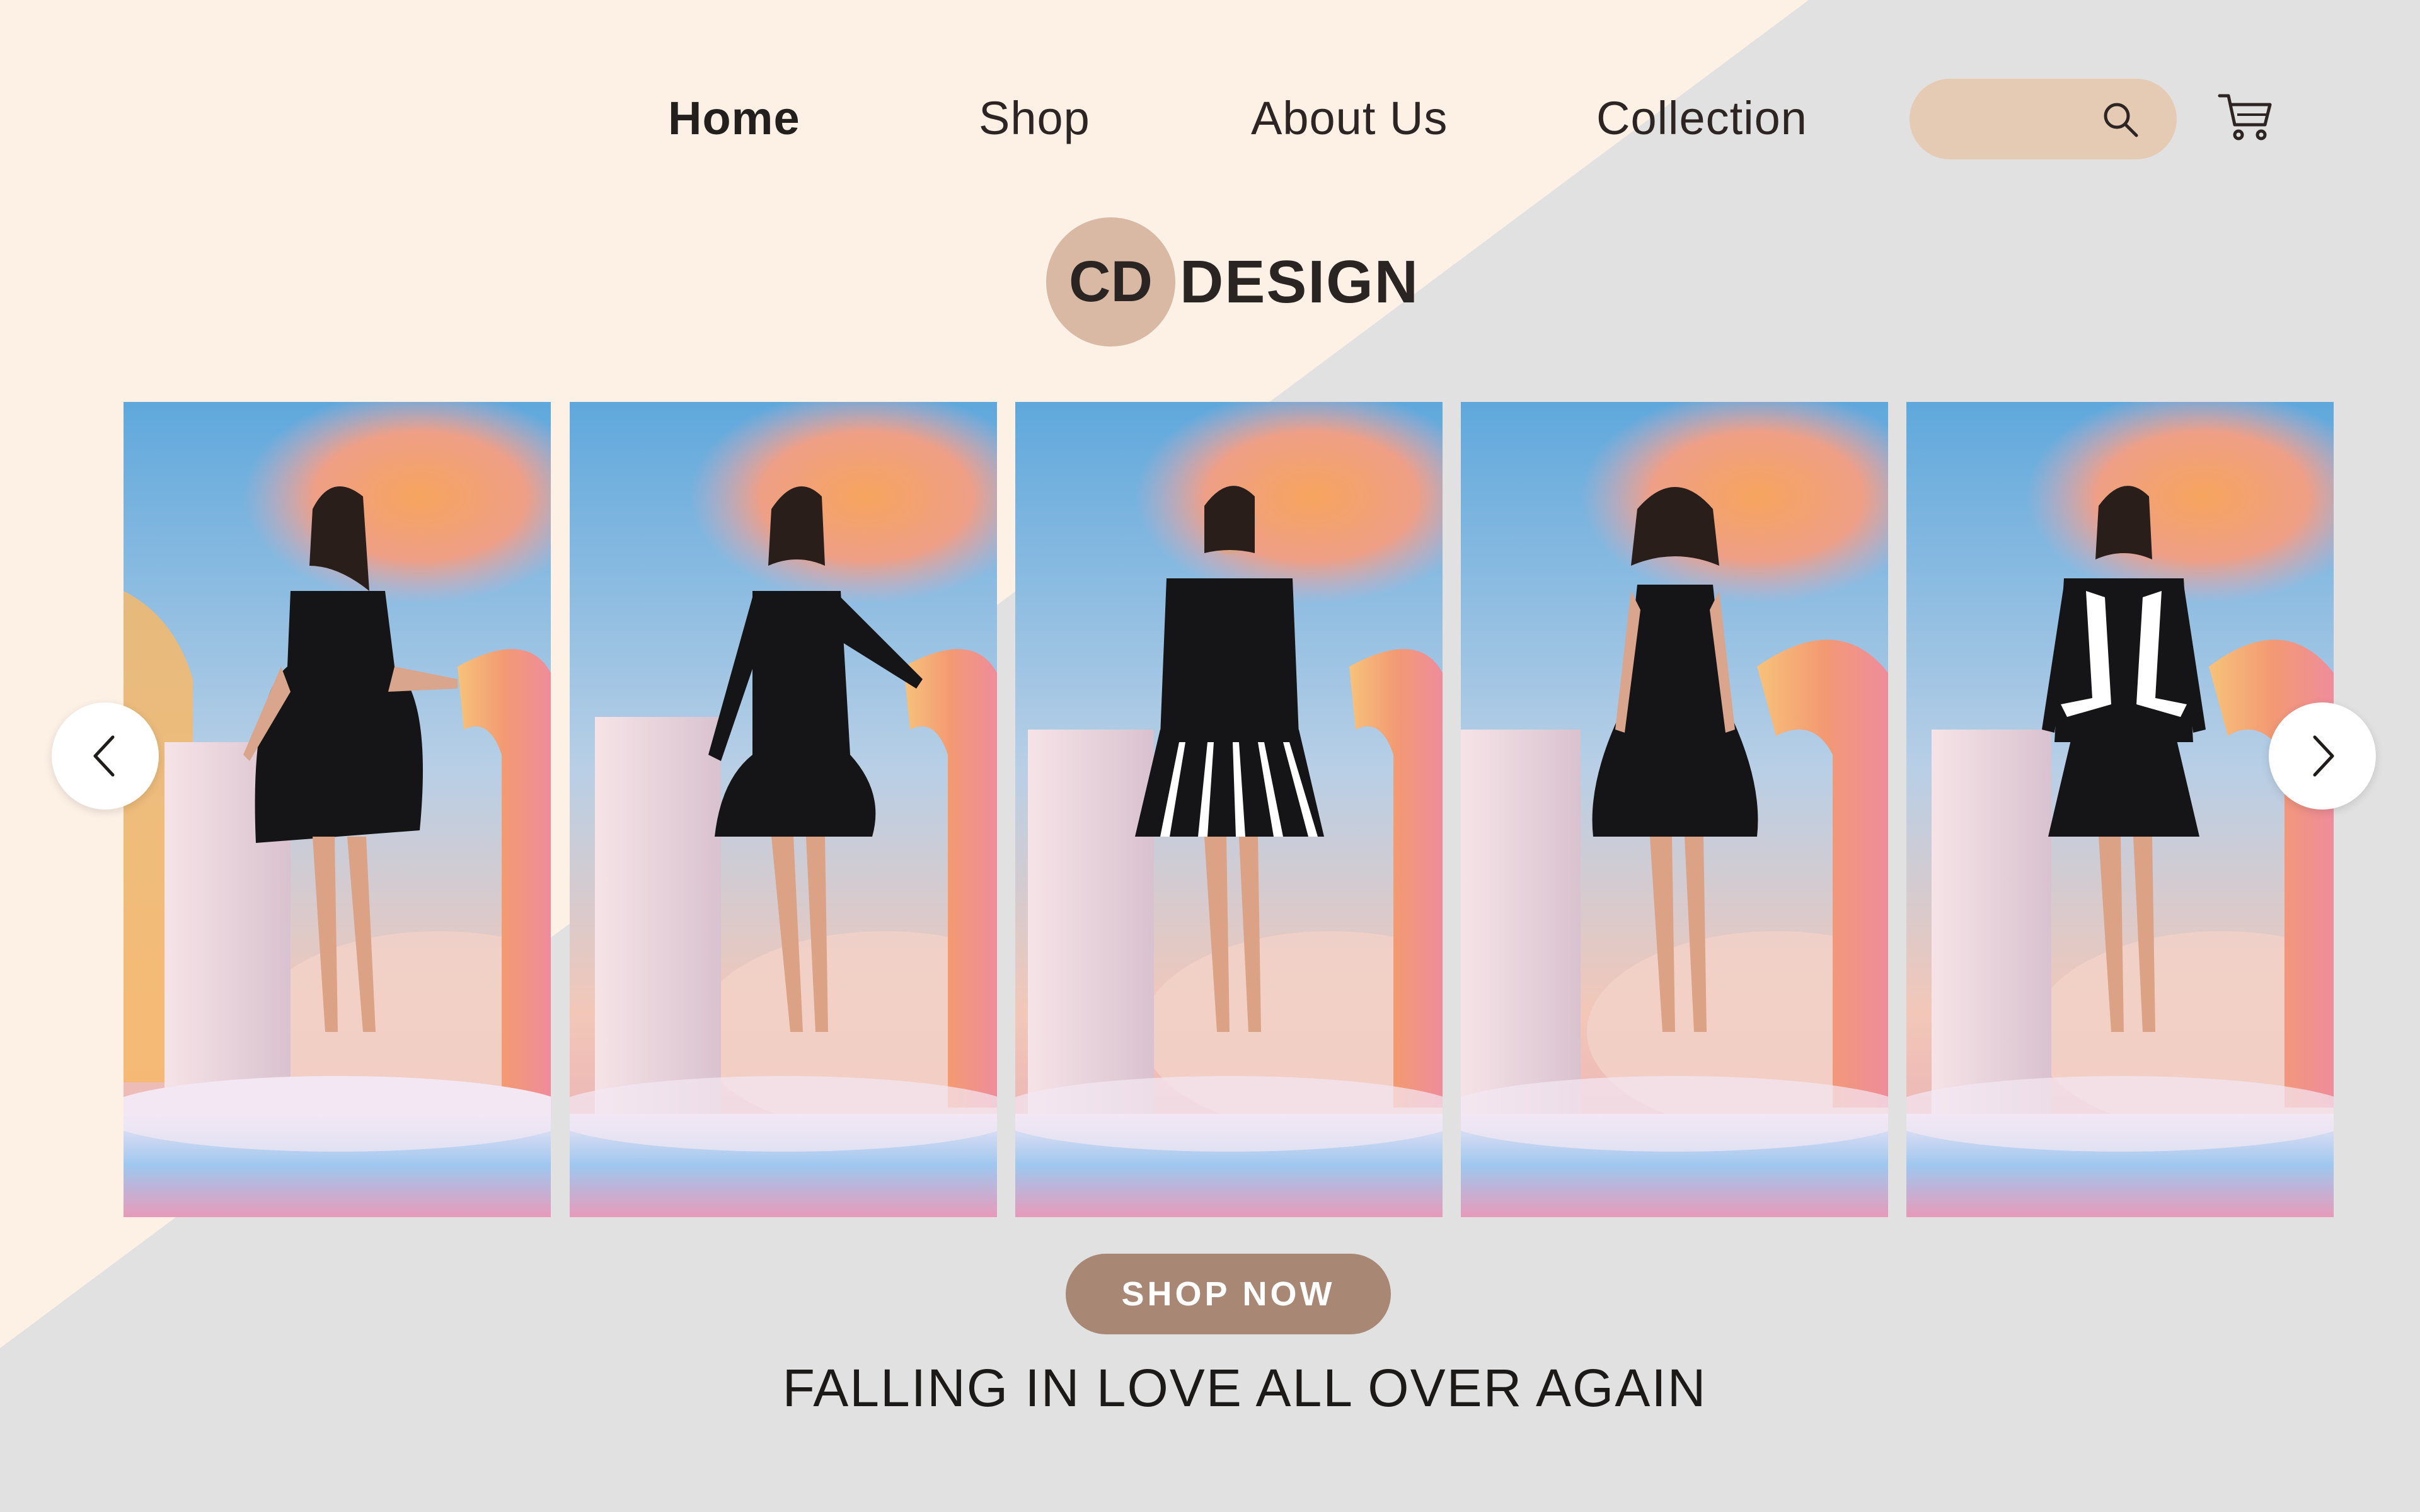  What do you see at coordinates (1300, 282) in the screenshot?
I see `logo-word: DESIGN` at bounding box center [1300, 282].